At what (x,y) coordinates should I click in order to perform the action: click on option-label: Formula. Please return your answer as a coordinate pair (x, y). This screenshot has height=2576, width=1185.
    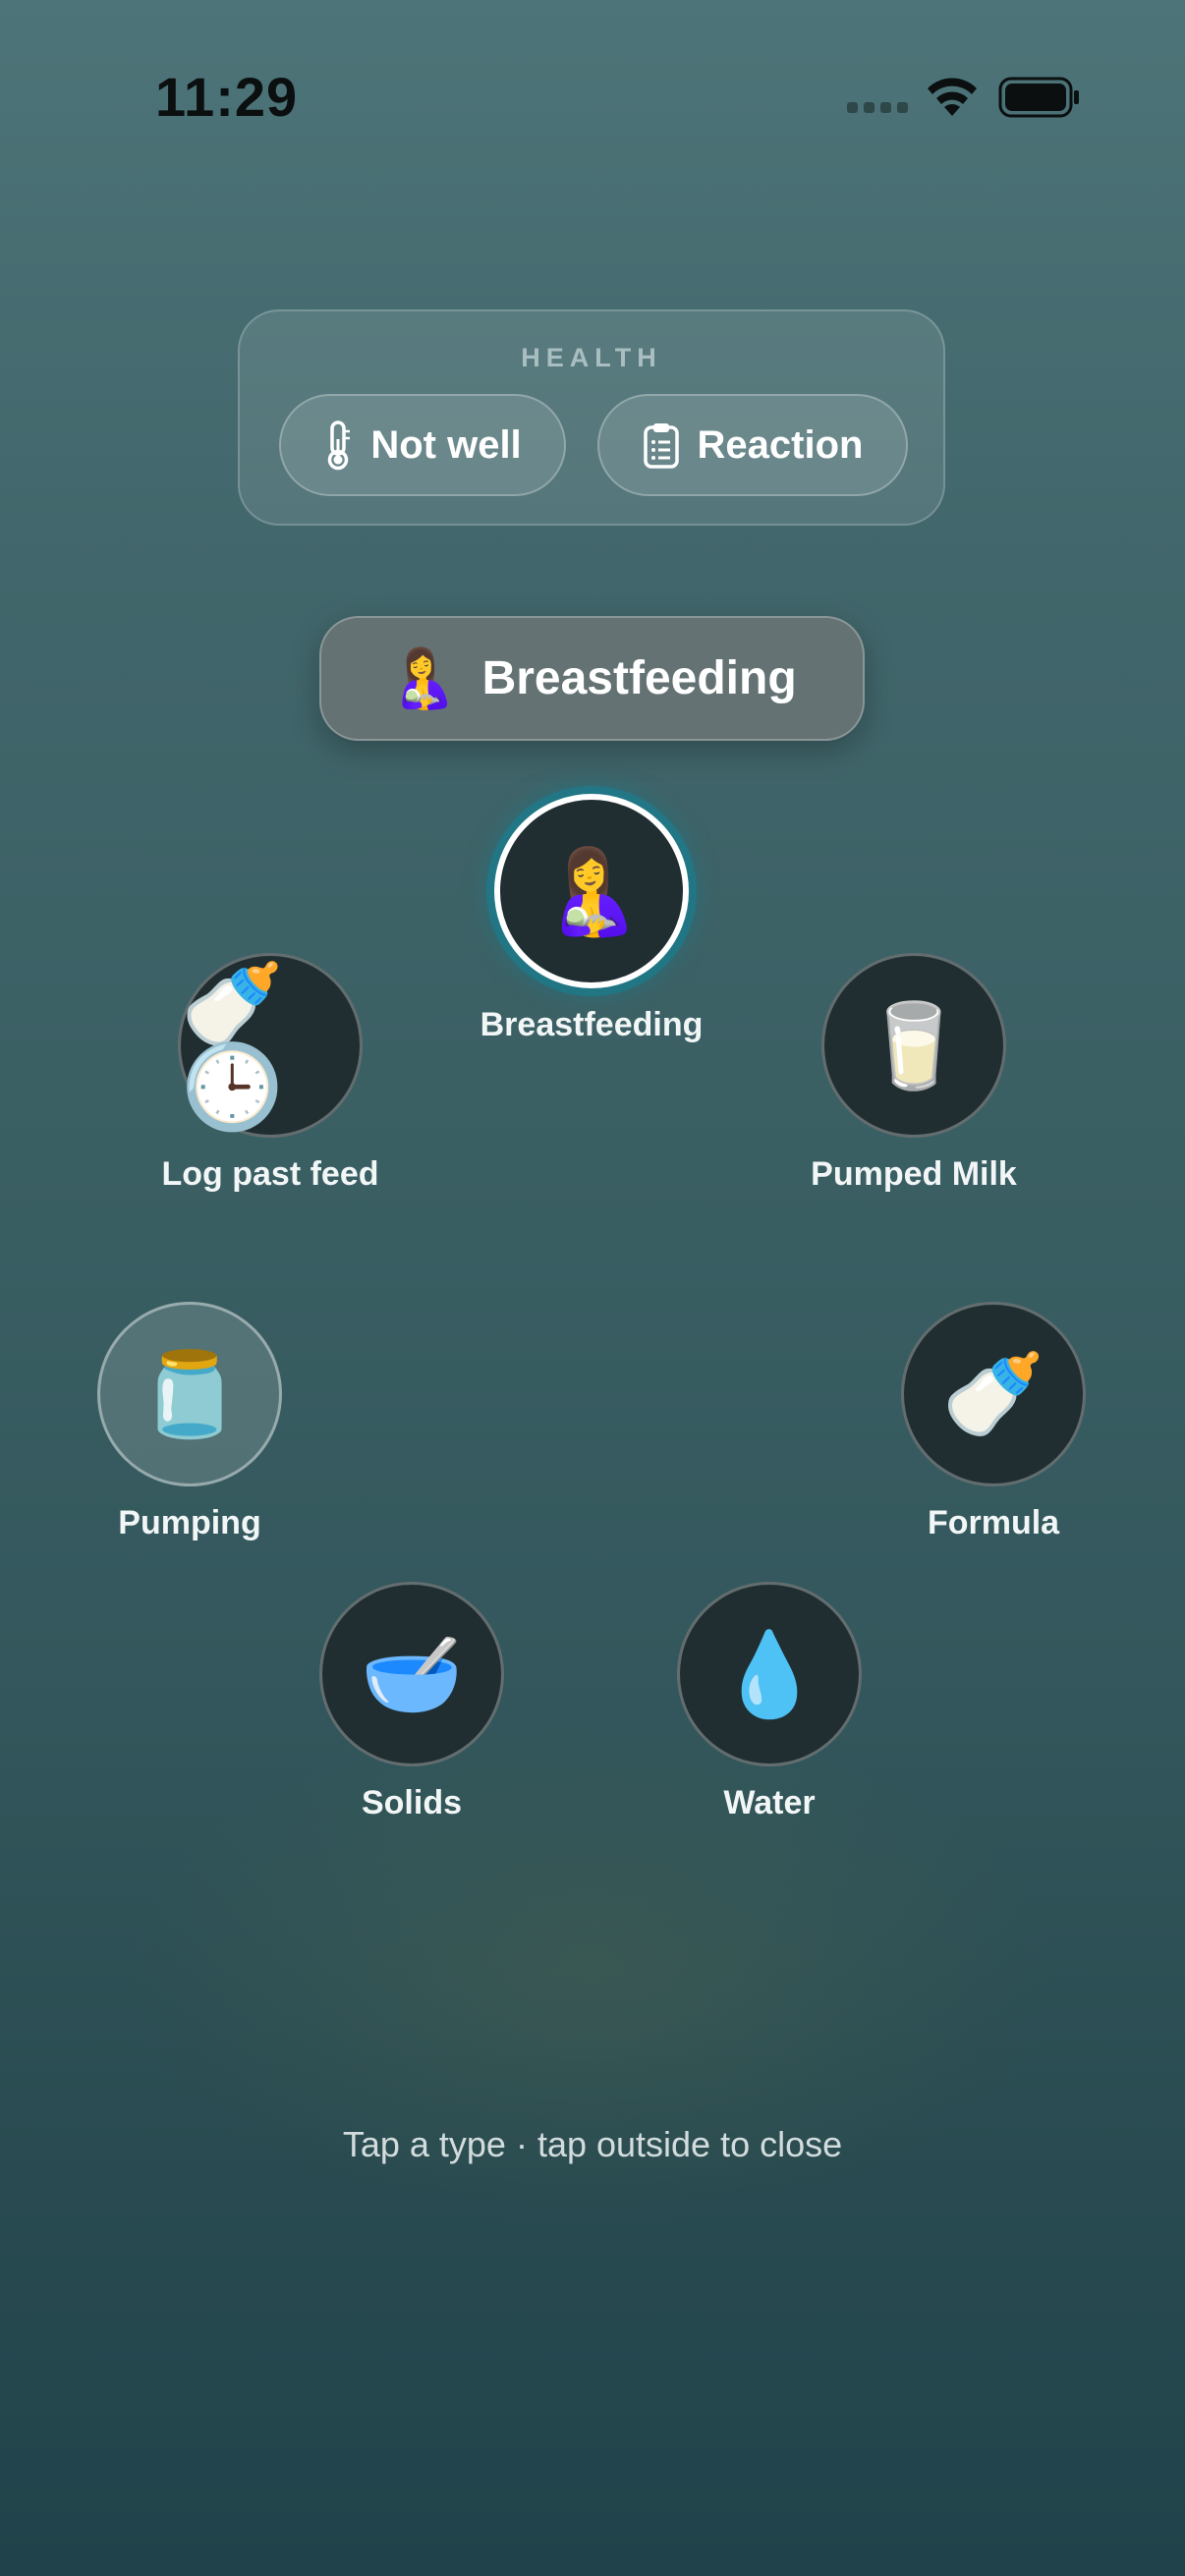
    Looking at the image, I should click on (994, 1522).